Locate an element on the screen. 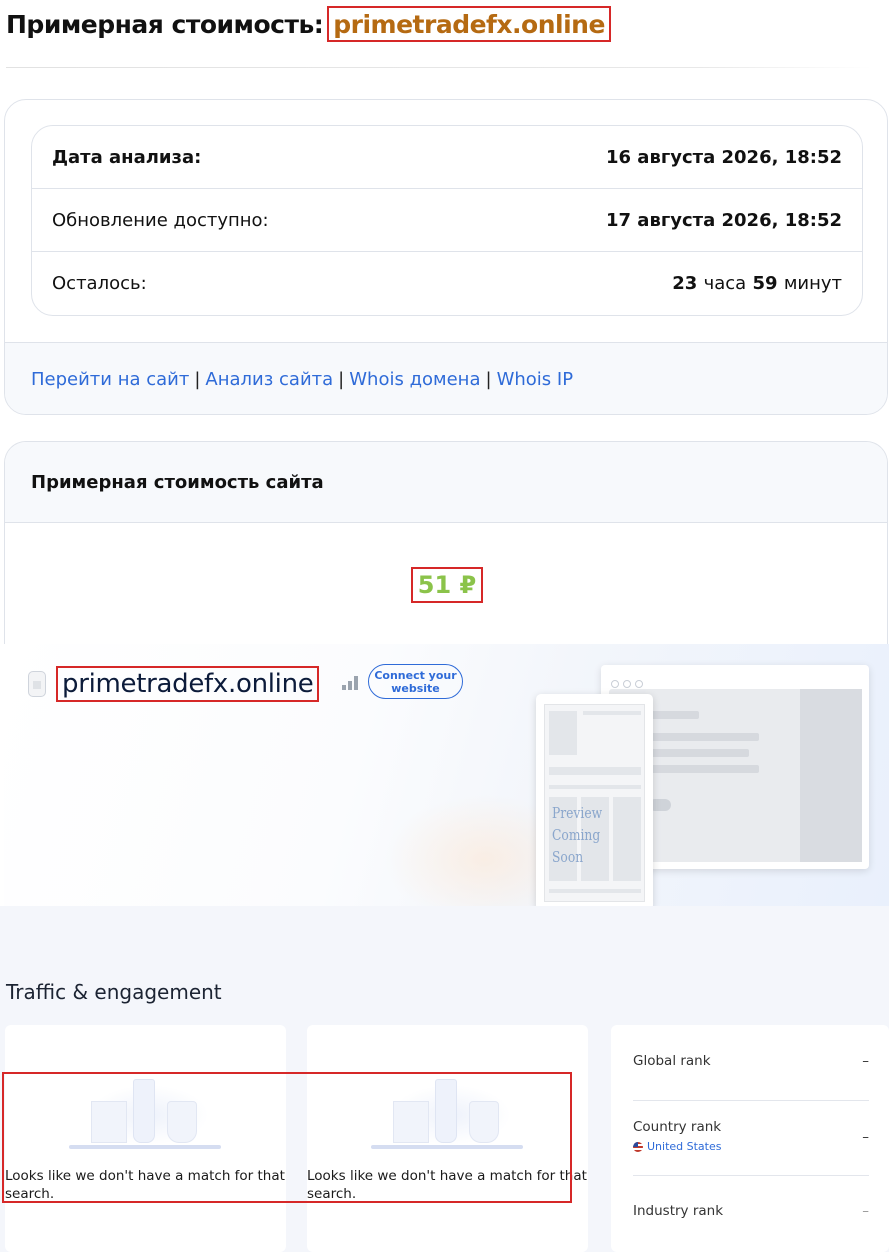 The image size is (889, 1252). global-rank-value: – is located at coordinates (865, 1061).